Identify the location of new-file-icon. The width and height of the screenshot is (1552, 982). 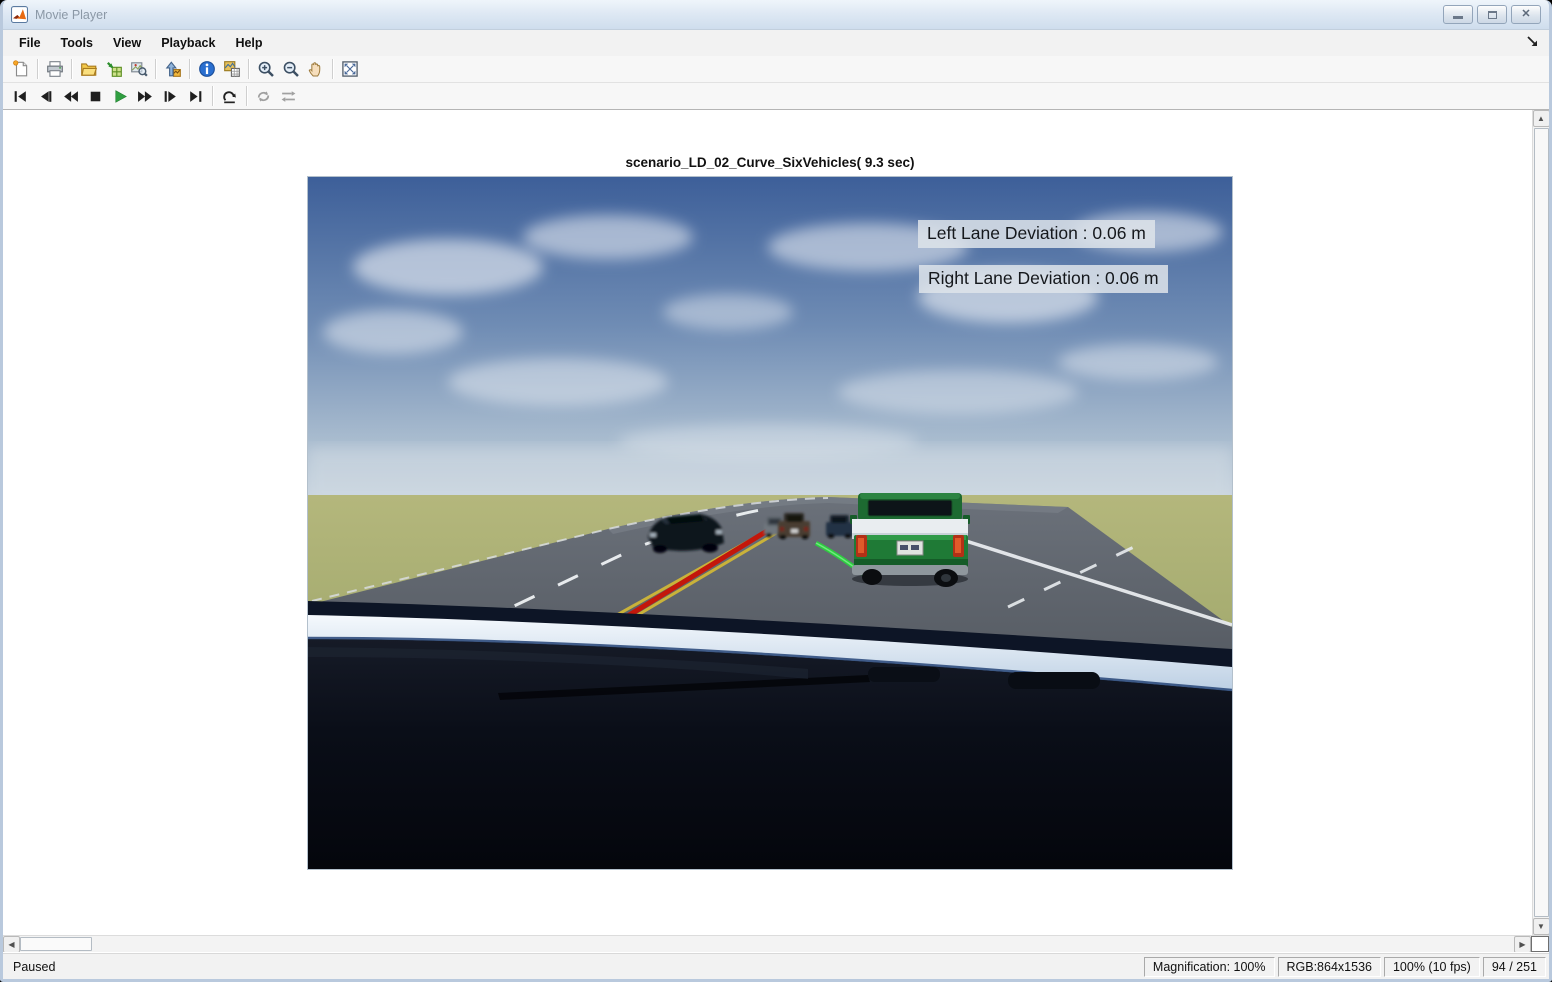
(19, 68).